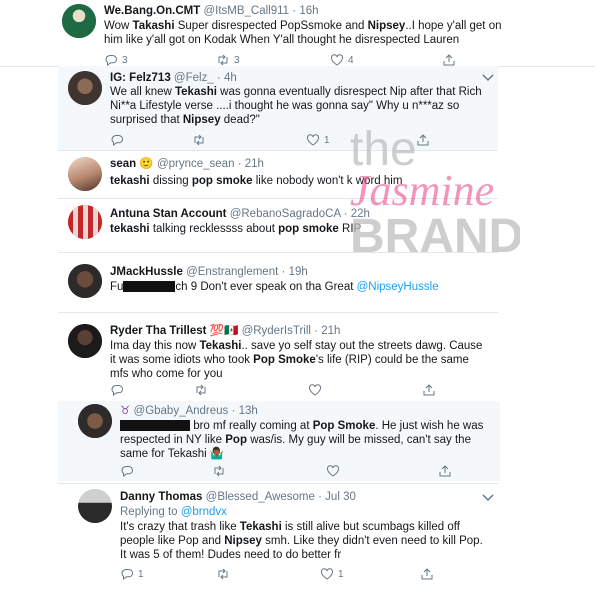 The image size is (595, 595). What do you see at coordinates (298, 272) in the screenshot?
I see `timestamp: 19h` at bounding box center [298, 272].